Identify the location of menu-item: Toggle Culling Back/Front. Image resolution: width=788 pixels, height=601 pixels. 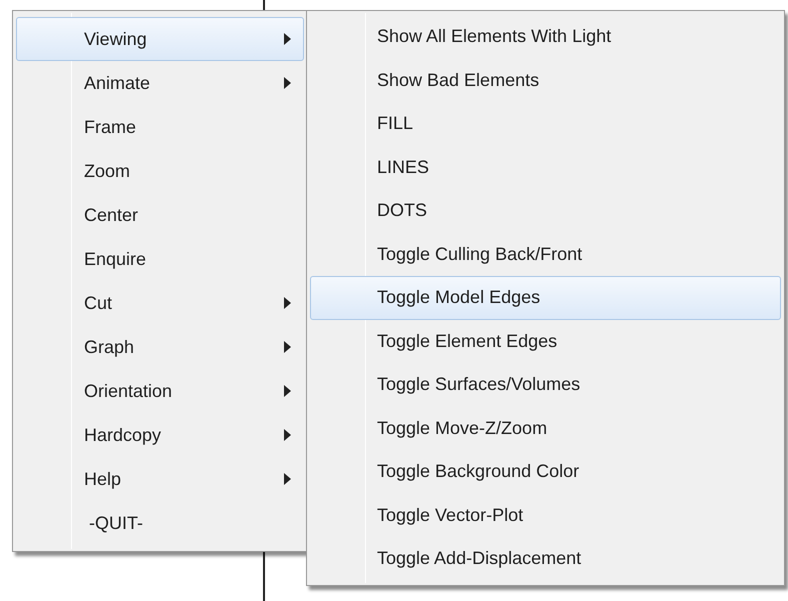
(545, 254).